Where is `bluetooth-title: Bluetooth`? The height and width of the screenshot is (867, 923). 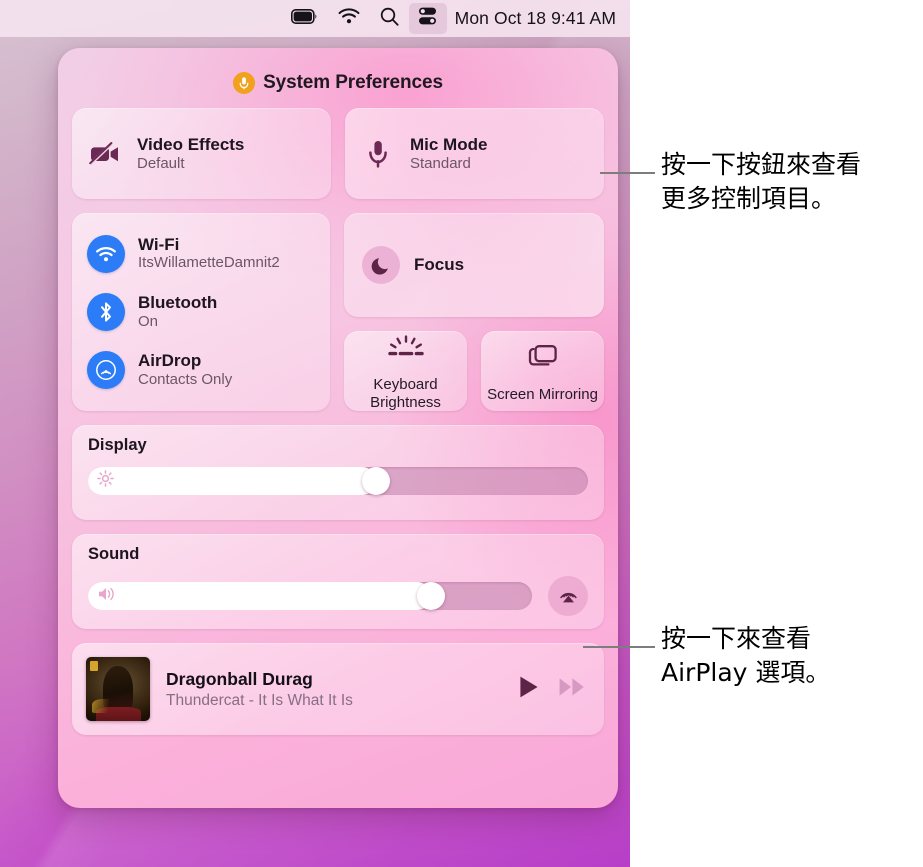 bluetooth-title: Bluetooth is located at coordinates (178, 302).